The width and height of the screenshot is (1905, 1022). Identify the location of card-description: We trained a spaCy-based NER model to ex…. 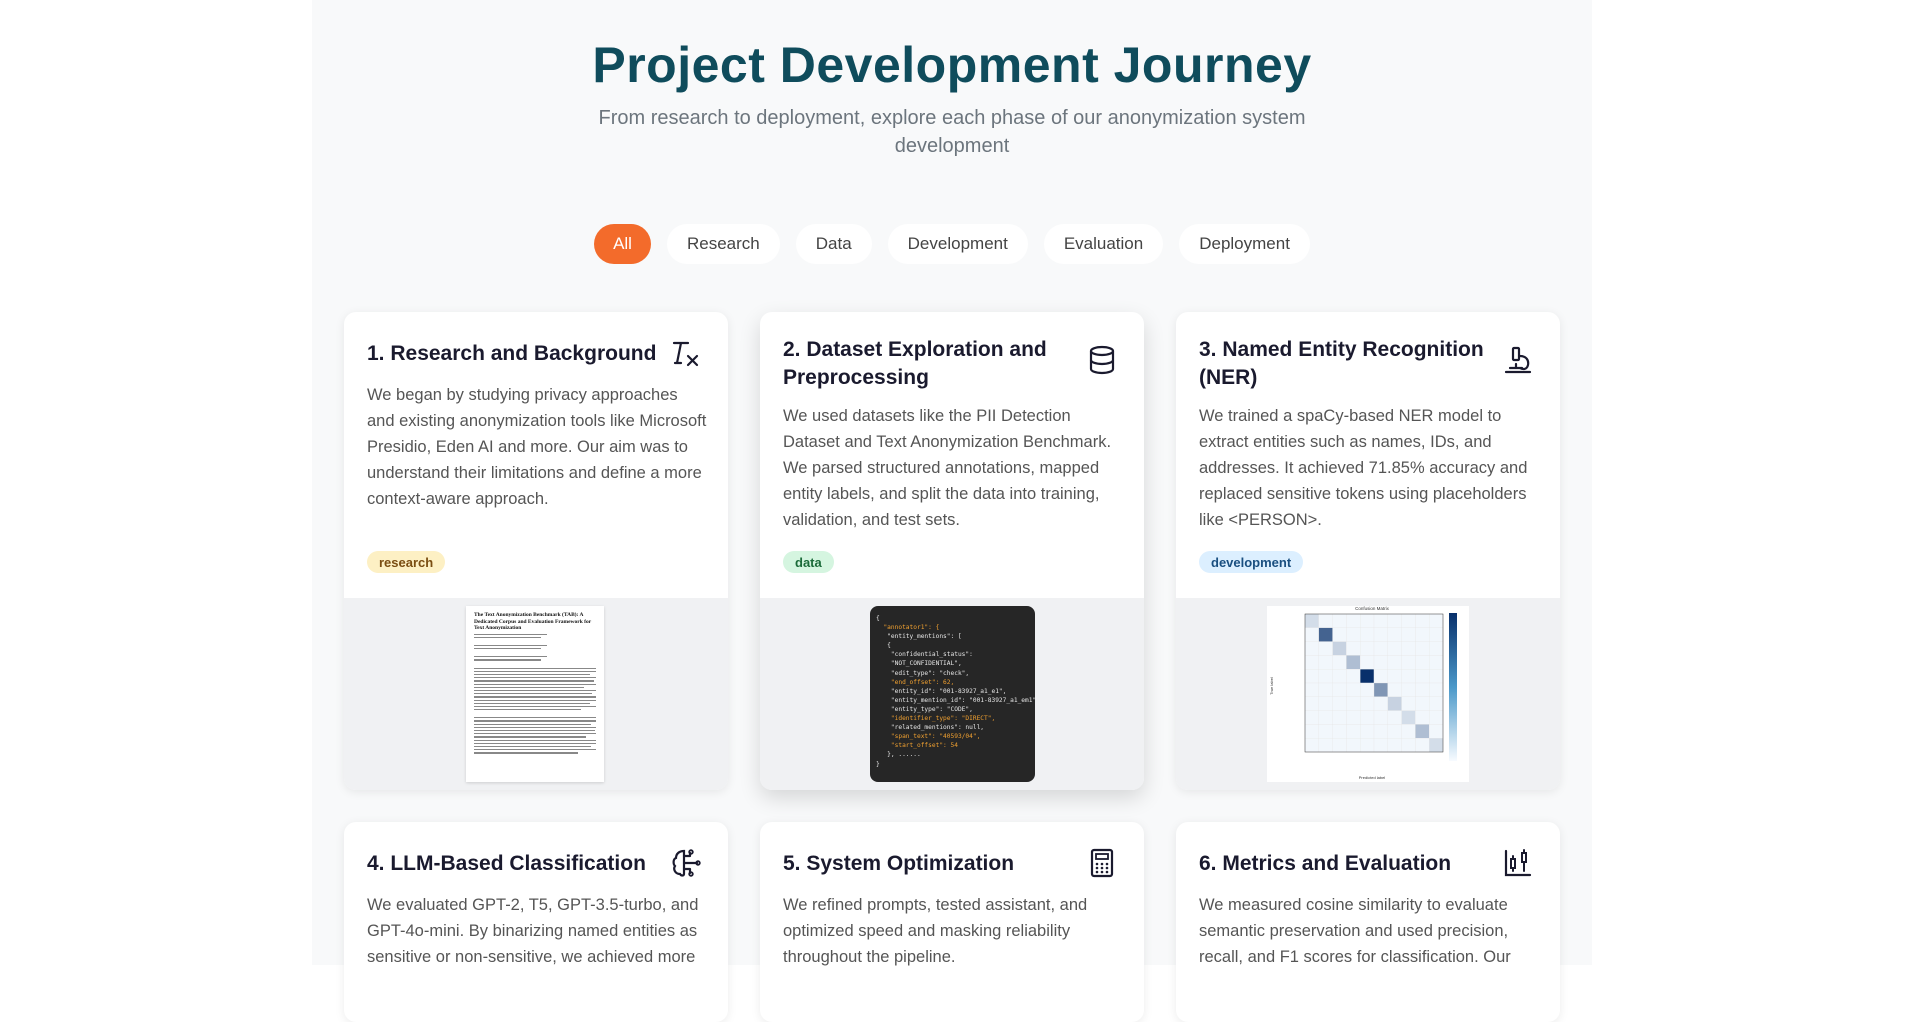
(1363, 468).